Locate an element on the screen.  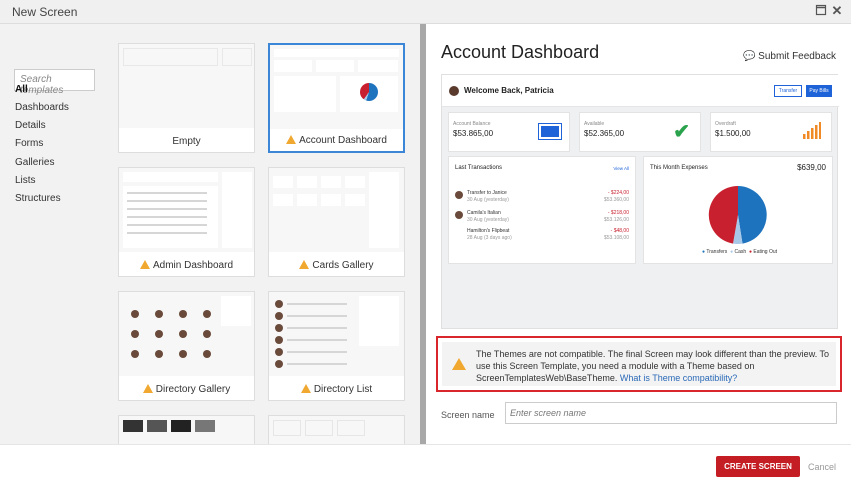
template-card-admin-dashboard: Admin Dashboard is located at coordinates (186, 222).